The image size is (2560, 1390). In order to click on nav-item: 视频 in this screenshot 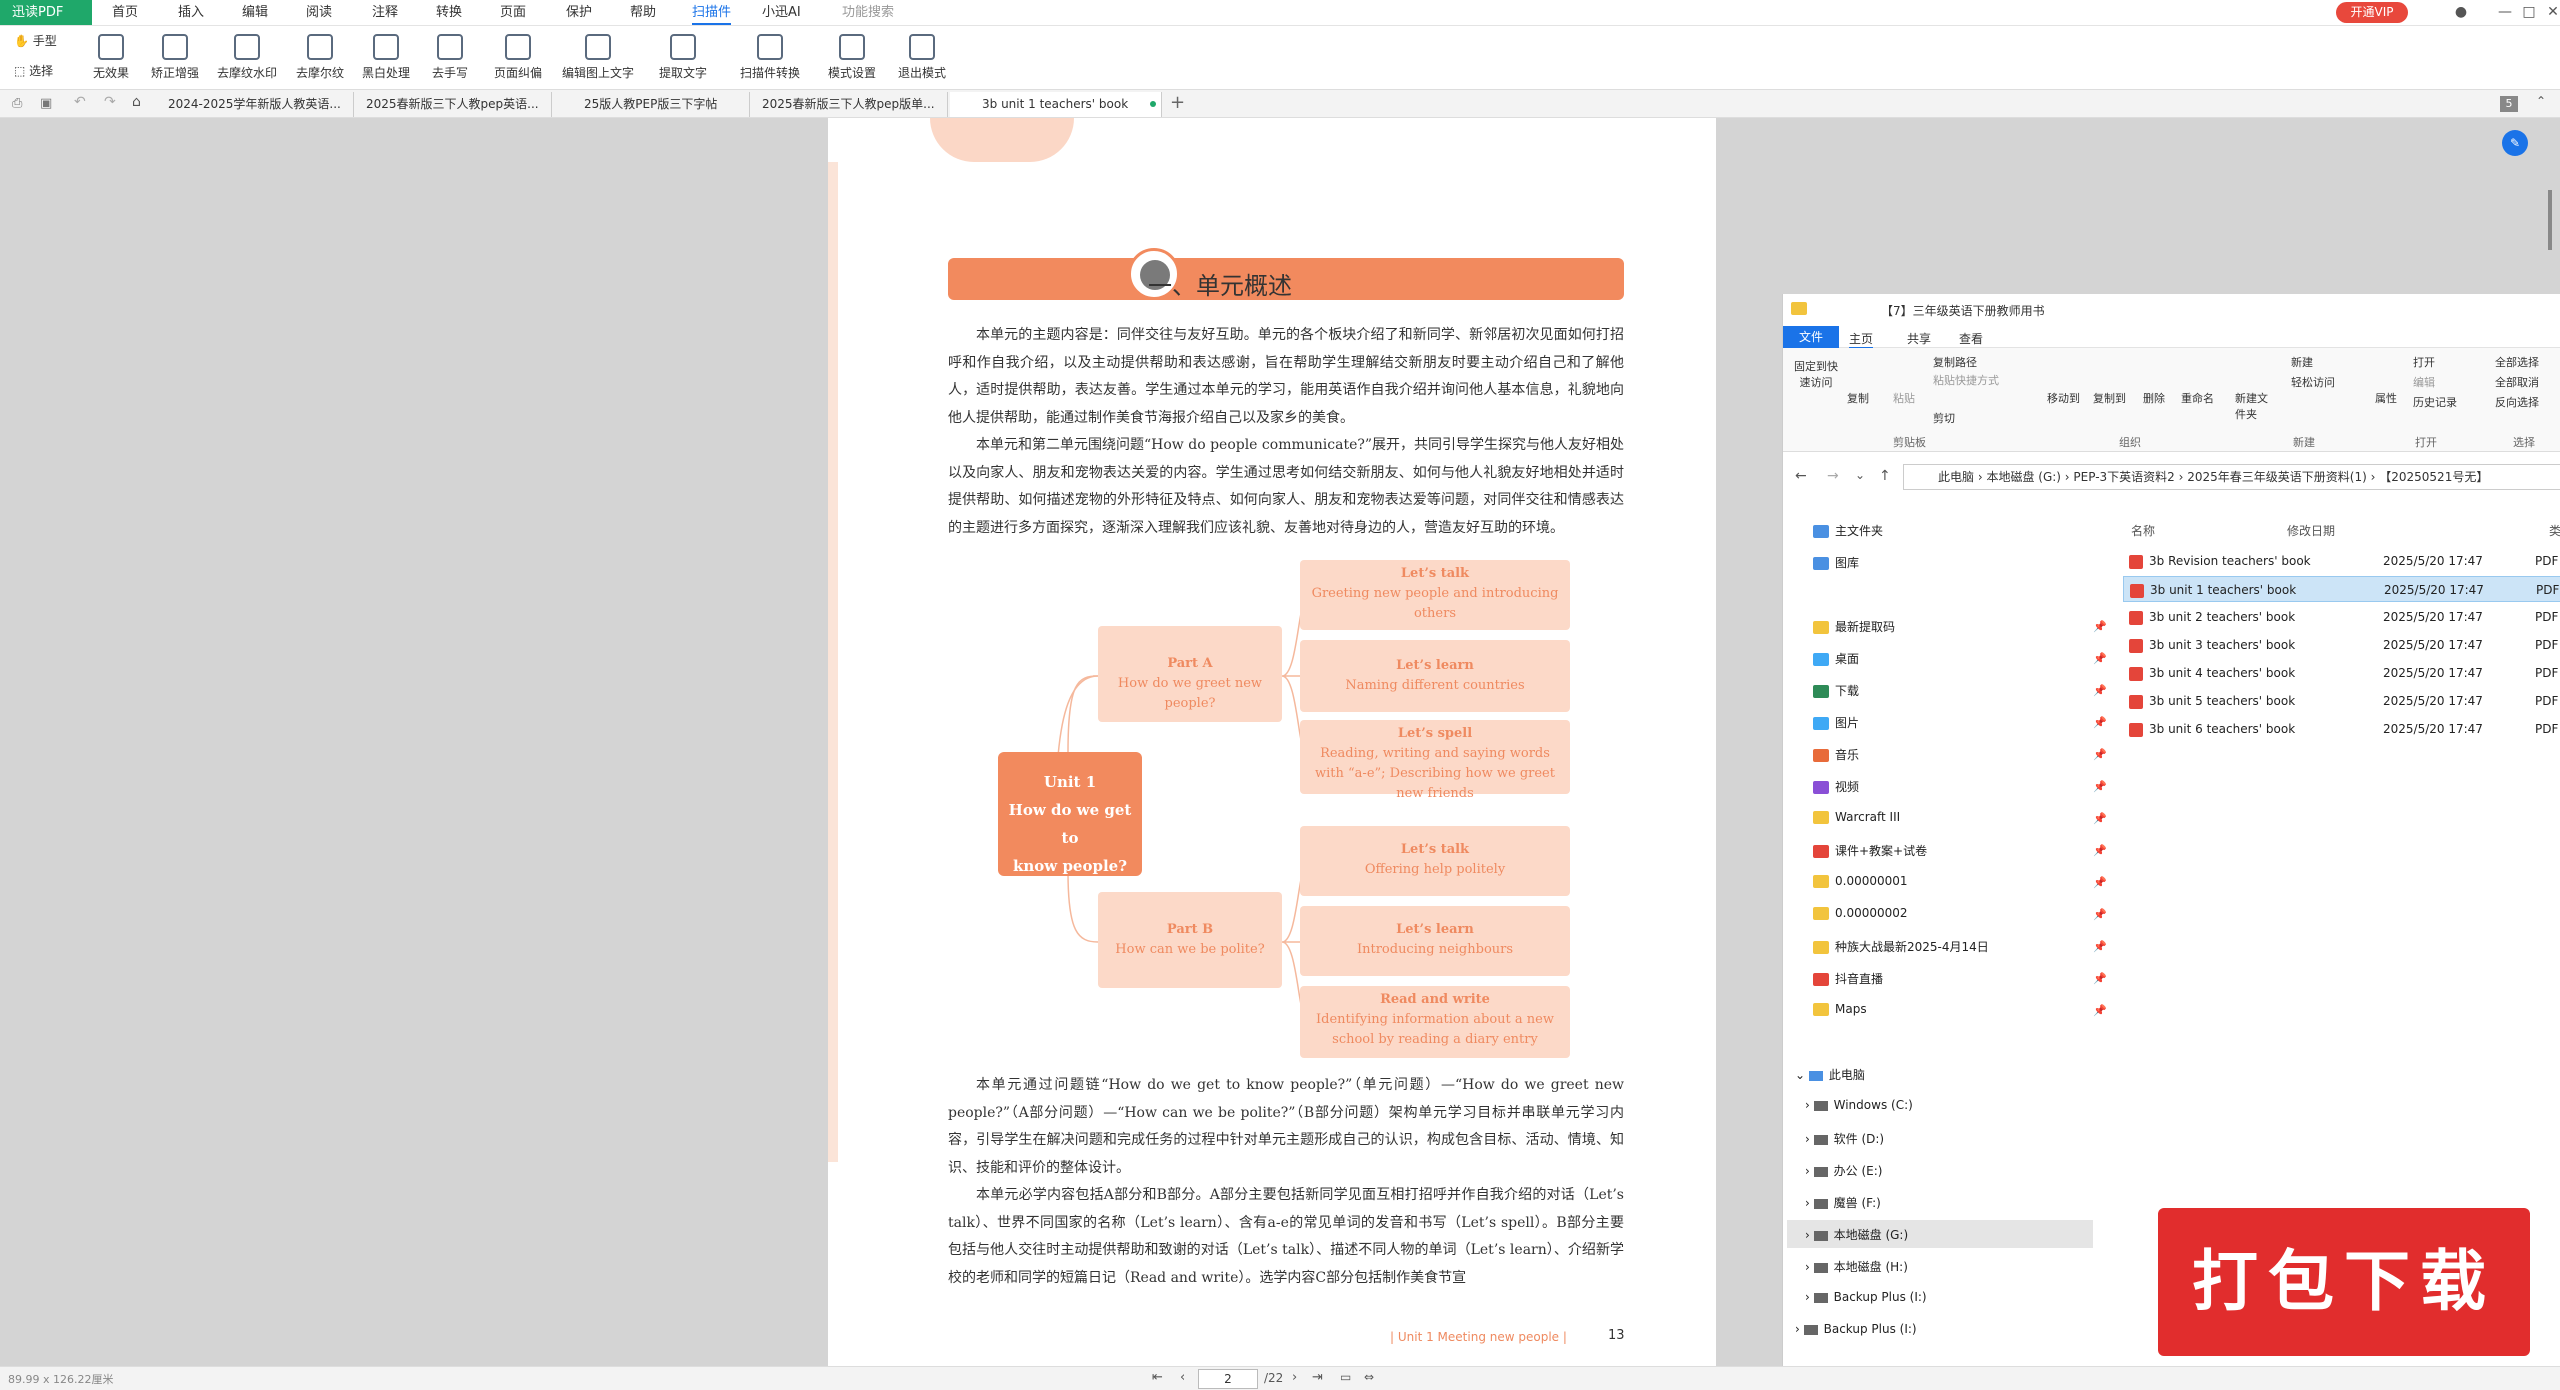, I will do `click(1836, 786)`.